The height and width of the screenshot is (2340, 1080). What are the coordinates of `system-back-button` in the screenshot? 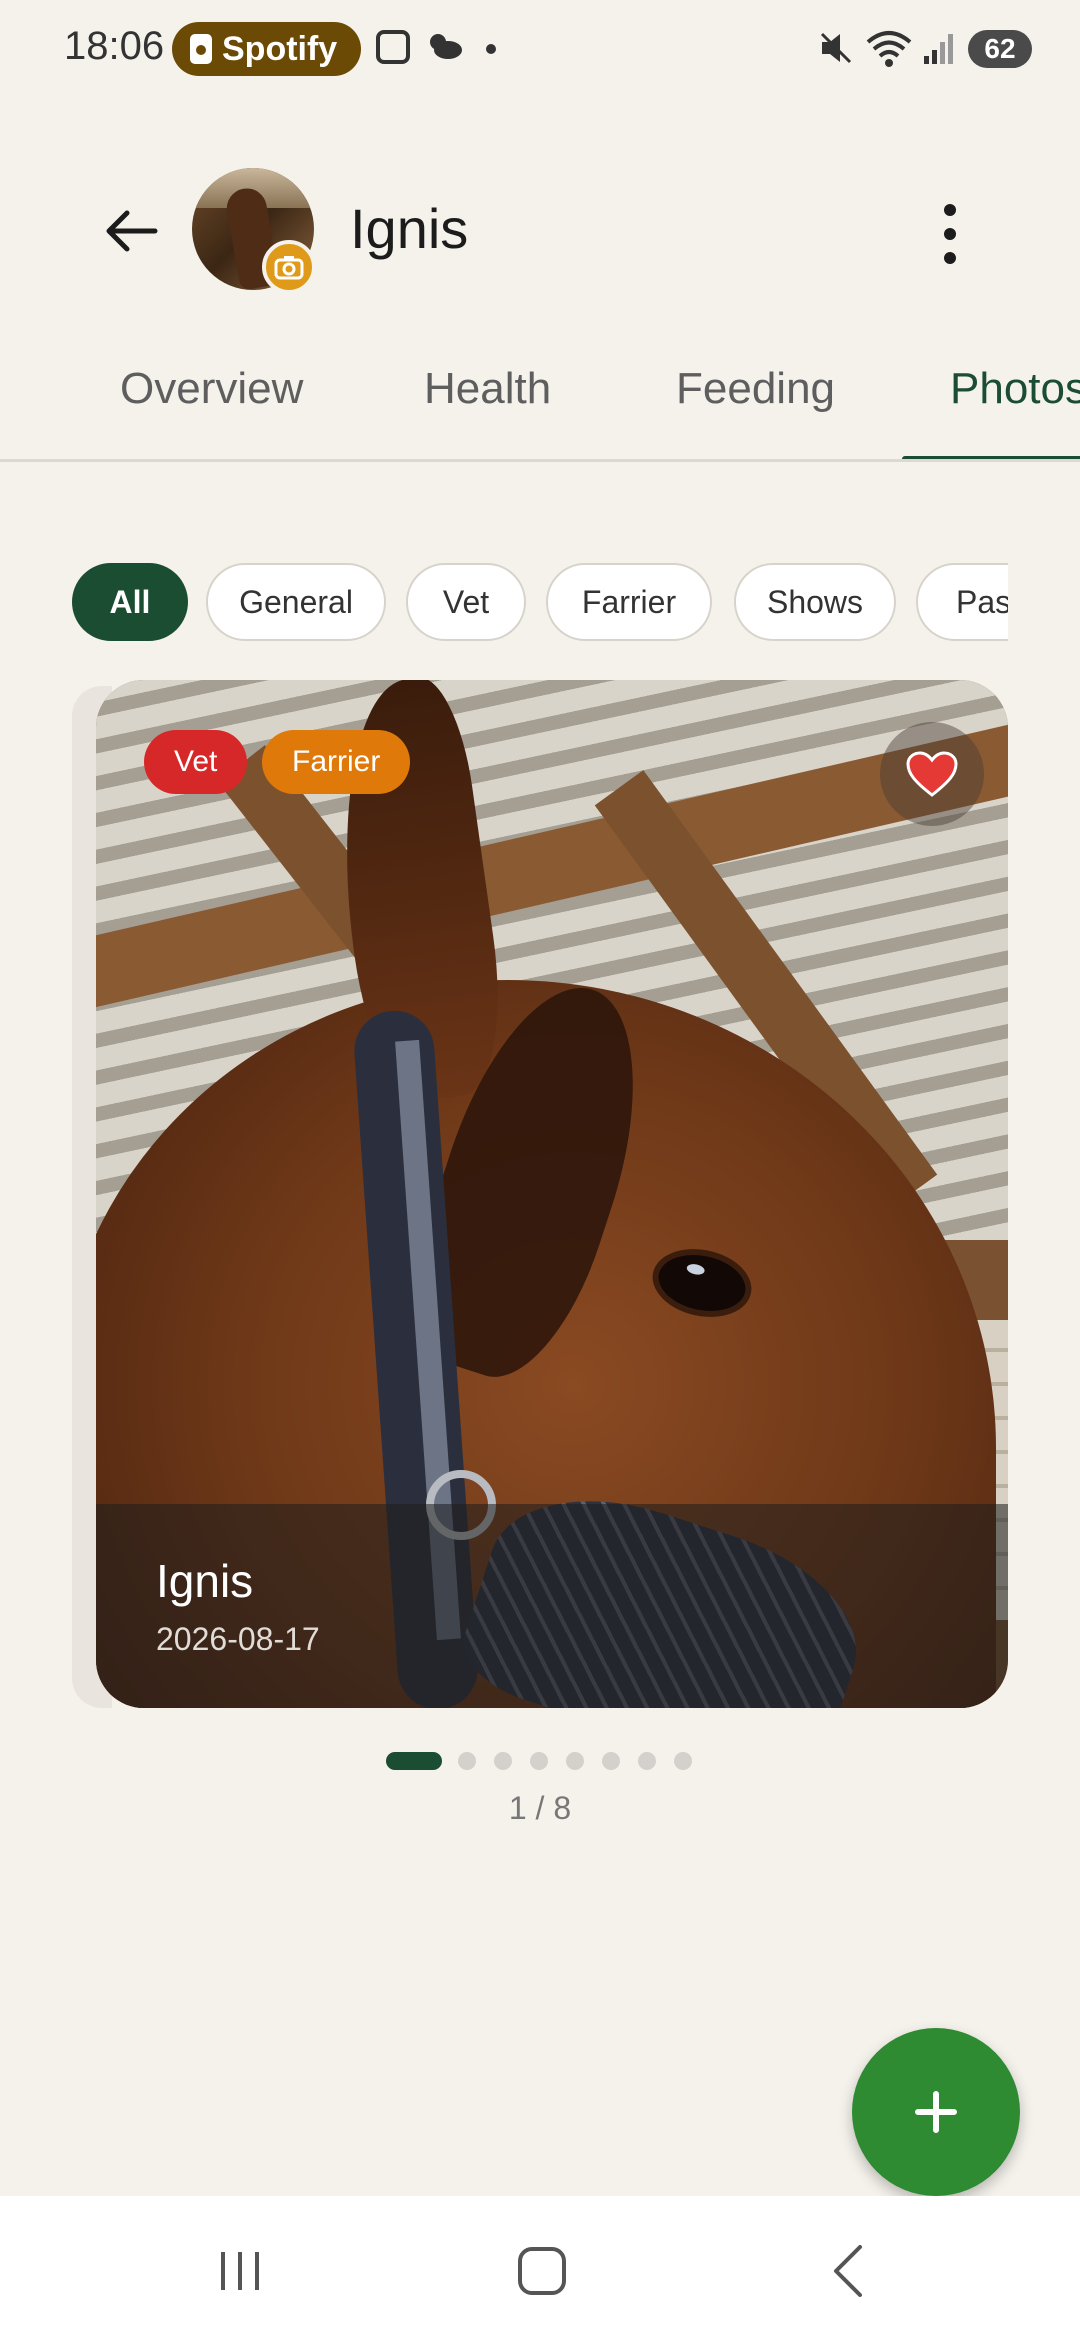 It's located at (848, 2271).